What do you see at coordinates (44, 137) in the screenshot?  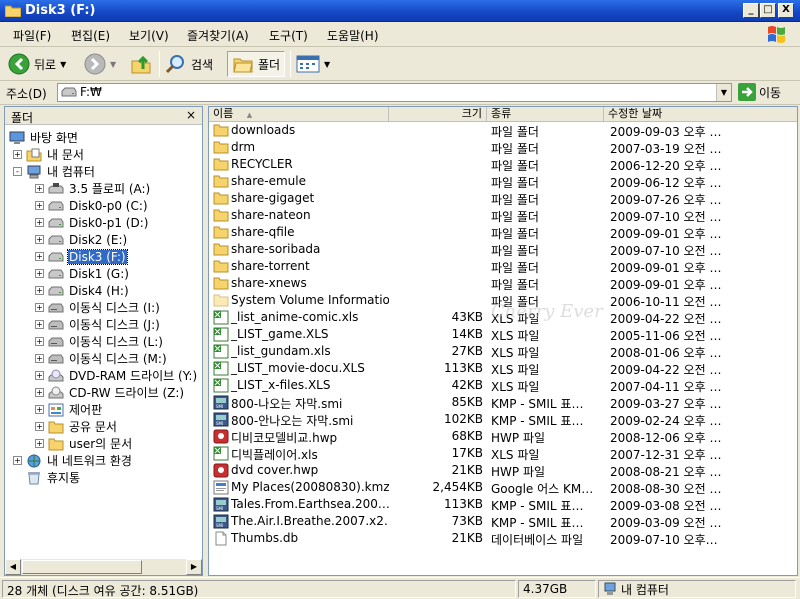 I see `tree-item: 바탕 화면` at bounding box center [44, 137].